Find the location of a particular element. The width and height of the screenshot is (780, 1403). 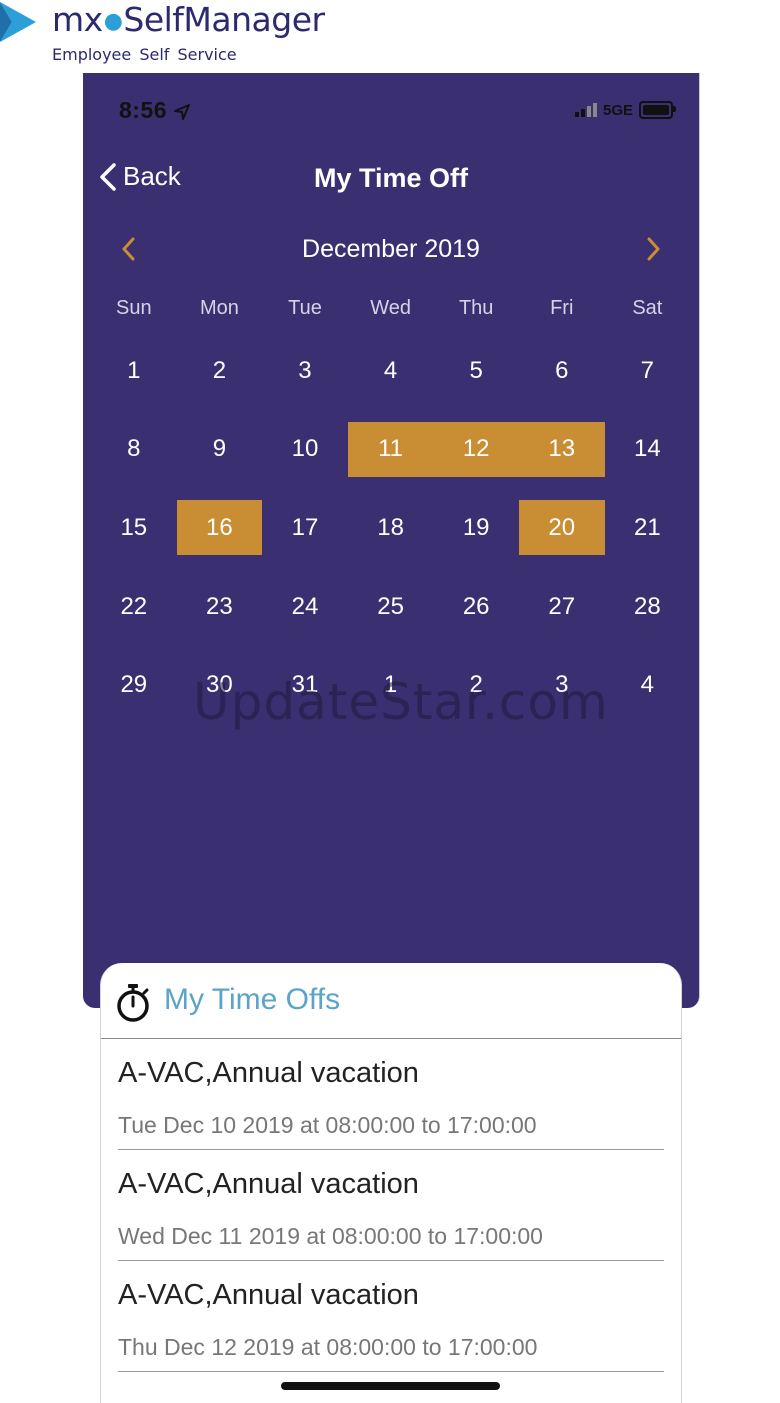

calendar-day: 7 is located at coordinates (648, 370).